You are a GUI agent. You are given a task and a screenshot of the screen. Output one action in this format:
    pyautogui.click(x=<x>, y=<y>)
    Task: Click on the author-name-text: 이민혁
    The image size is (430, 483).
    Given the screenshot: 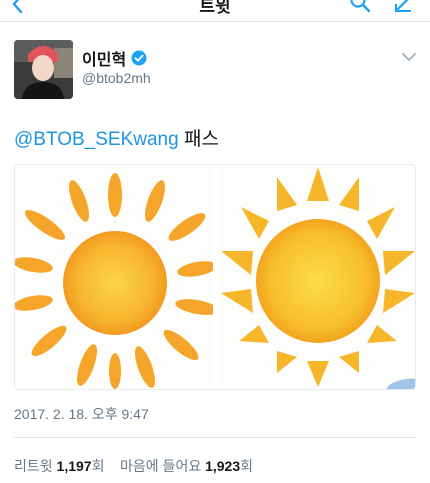 What is the action you would take?
    pyautogui.click(x=104, y=60)
    